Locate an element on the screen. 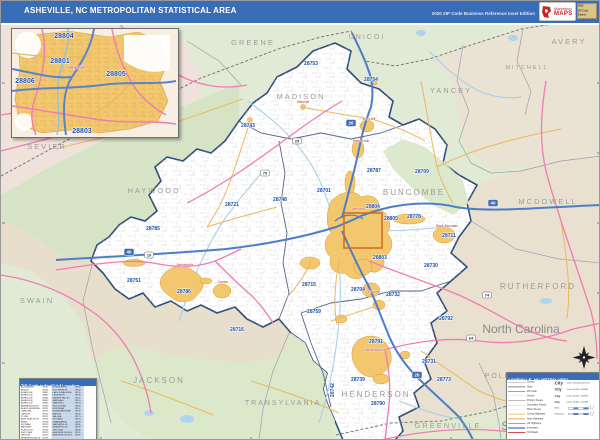  scale-bar-graphic is located at coordinates (578, 408).